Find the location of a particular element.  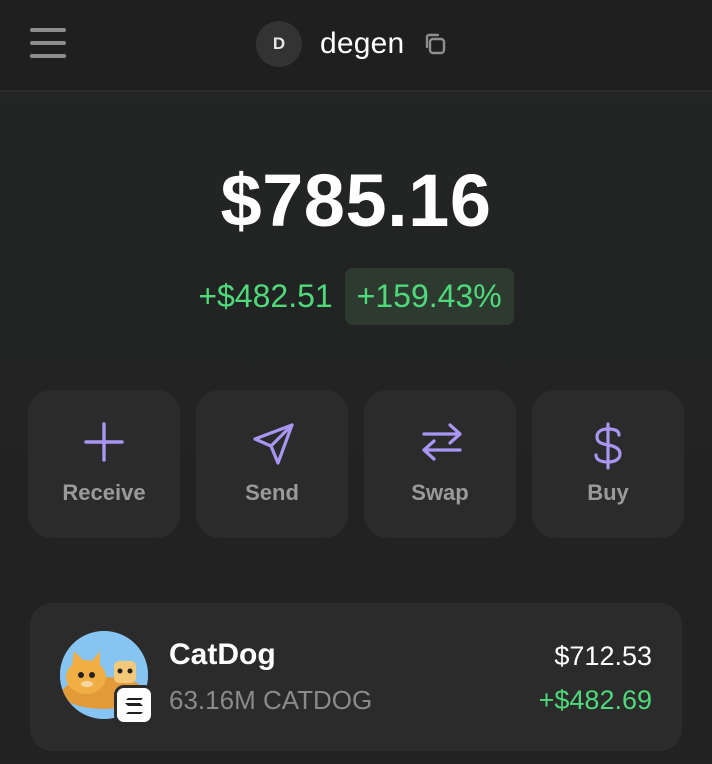

top-bar: D degen is located at coordinates (356, 46).